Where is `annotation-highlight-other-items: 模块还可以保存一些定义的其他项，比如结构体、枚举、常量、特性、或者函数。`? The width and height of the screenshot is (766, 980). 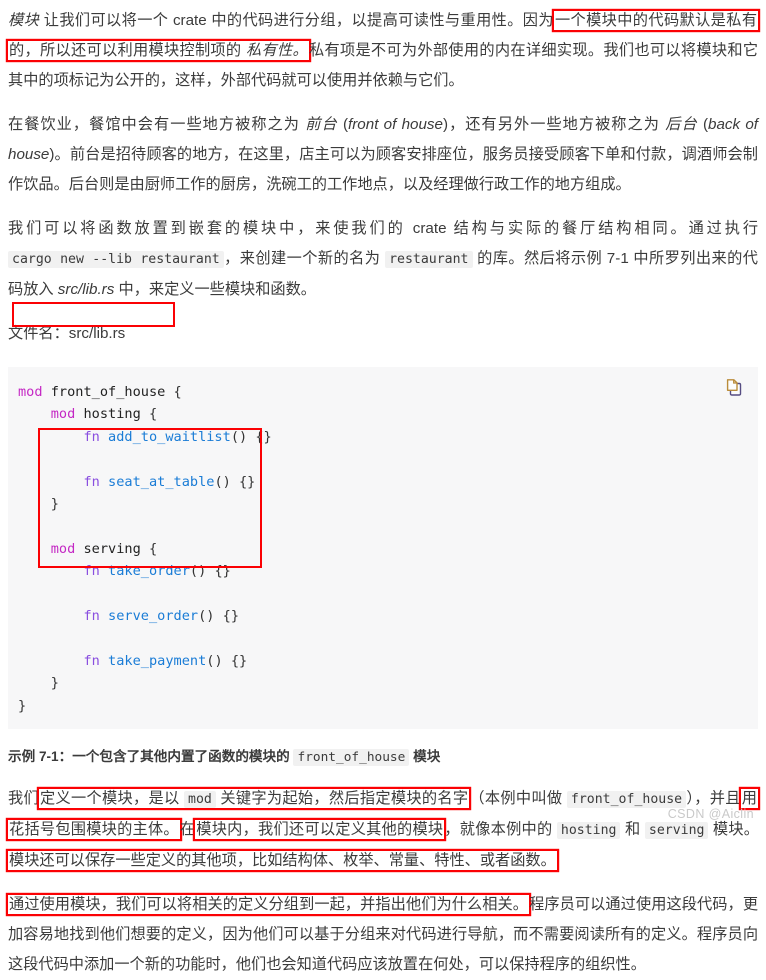
annotation-highlight-other-items: 模块还可以保存一些定义的其他项，比如结构体、枚举、常量、特性、或者函数。 is located at coordinates (282, 861).